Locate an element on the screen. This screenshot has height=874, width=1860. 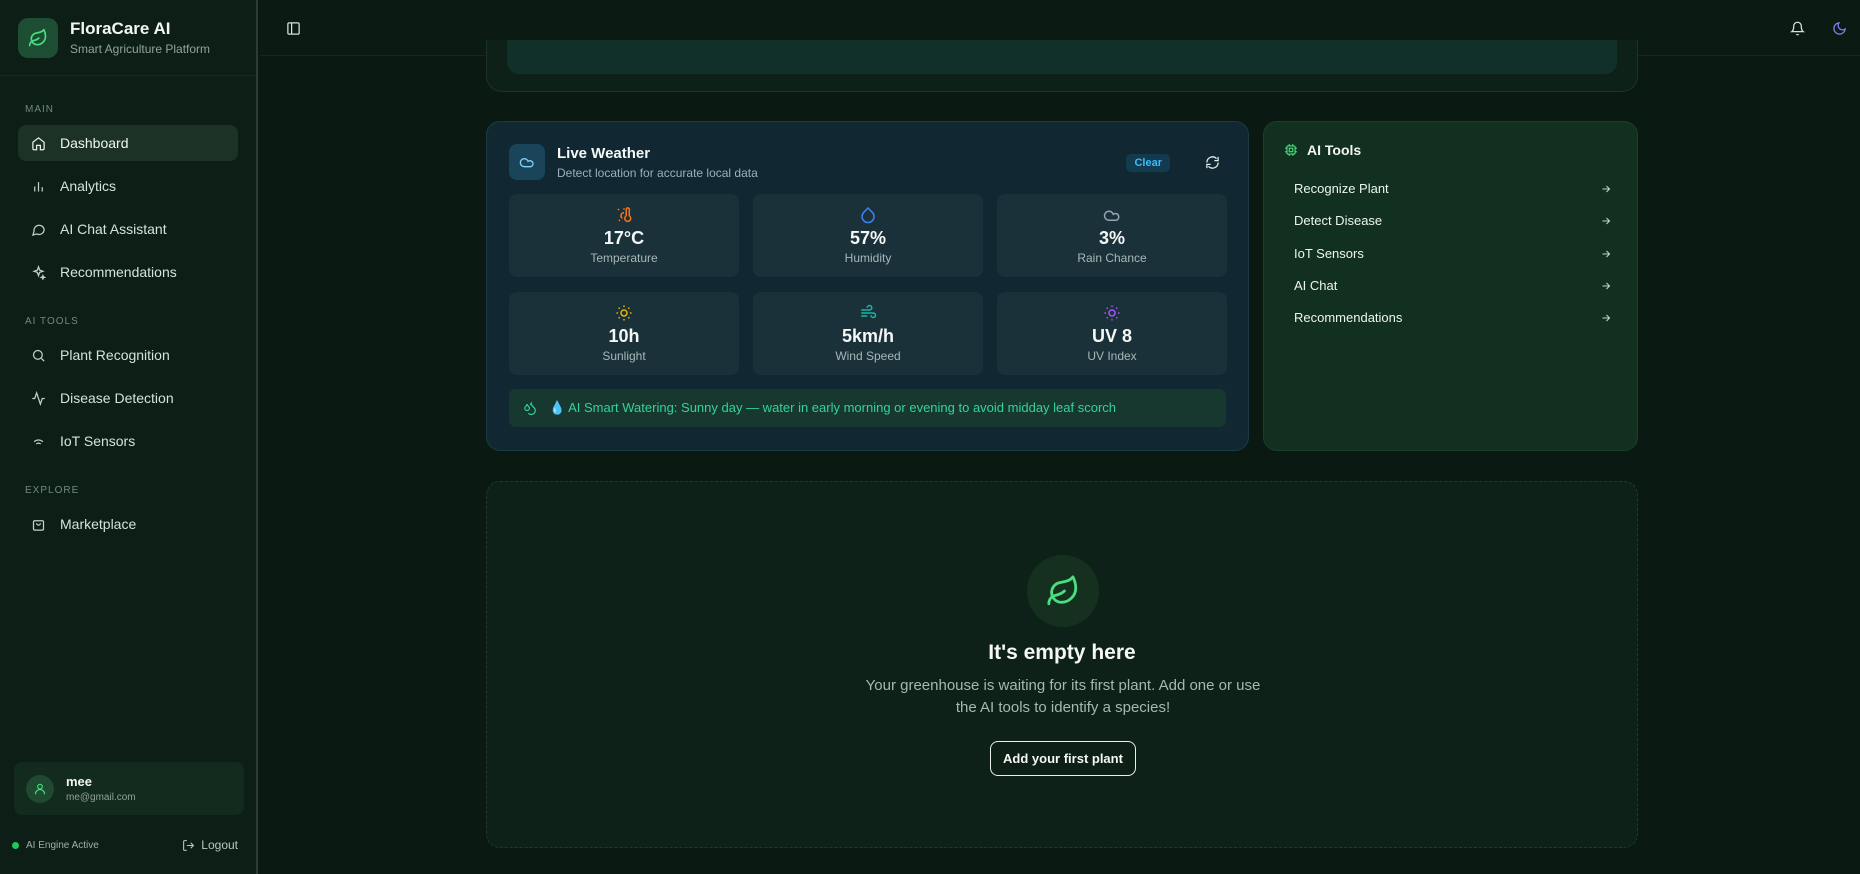
stat-label: Sunlight is located at coordinates (624, 356).